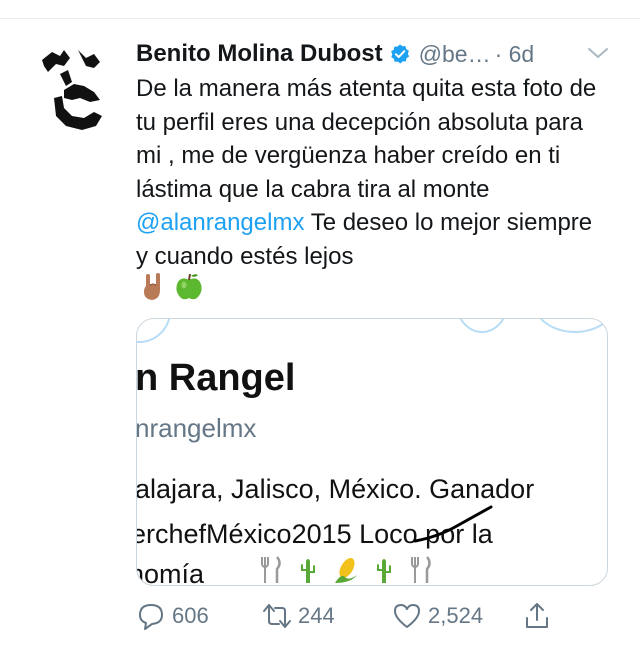 The image size is (640, 650). I want to click on rock-hand-emoji-icon, so click(152, 286).